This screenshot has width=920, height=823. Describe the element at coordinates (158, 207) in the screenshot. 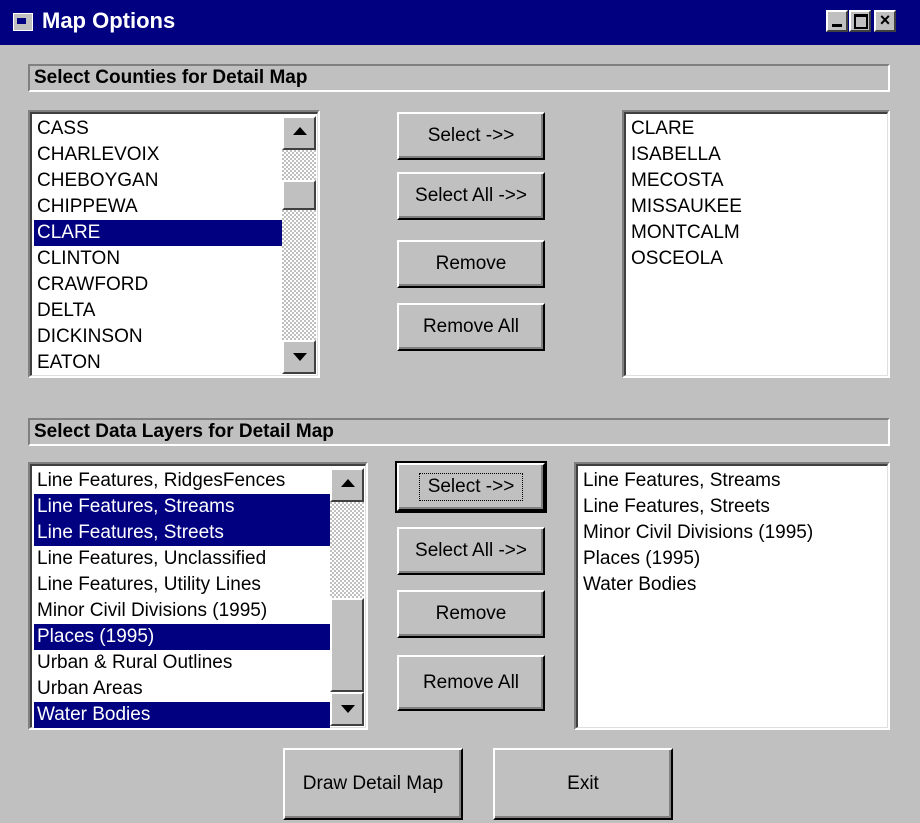

I see `list-item: CHIPPEWA` at that location.